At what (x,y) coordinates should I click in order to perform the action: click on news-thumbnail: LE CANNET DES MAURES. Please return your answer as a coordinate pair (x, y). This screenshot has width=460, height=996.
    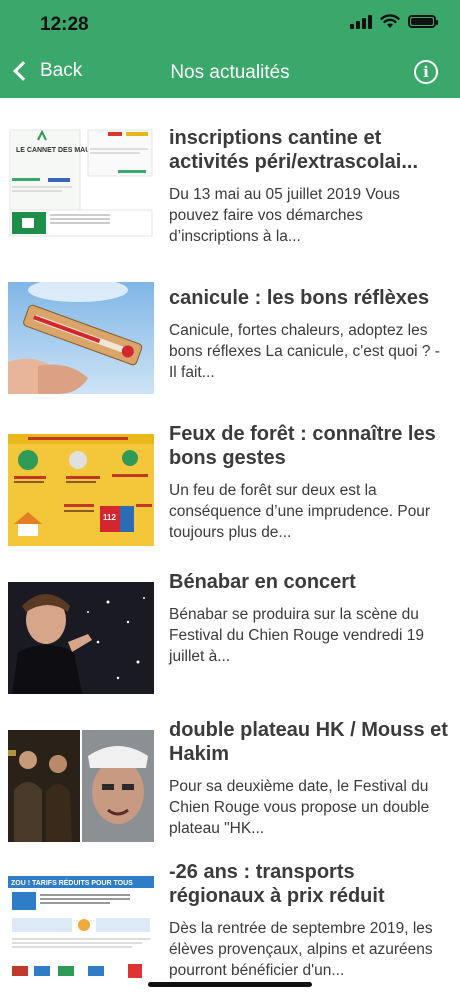
    Looking at the image, I should click on (81, 182).